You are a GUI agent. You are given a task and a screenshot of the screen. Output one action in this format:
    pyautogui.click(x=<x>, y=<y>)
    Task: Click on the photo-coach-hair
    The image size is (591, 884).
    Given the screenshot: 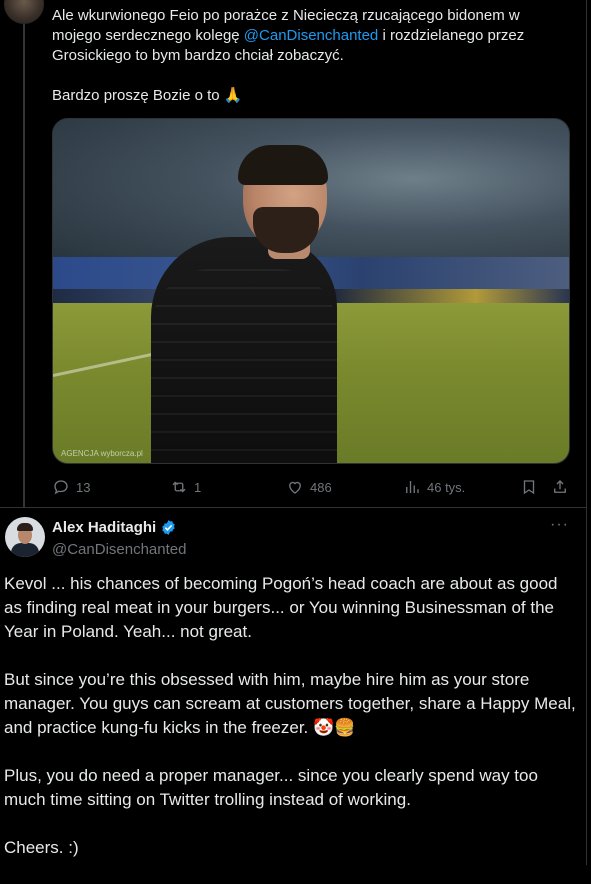 What is the action you would take?
    pyautogui.click(x=283, y=165)
    